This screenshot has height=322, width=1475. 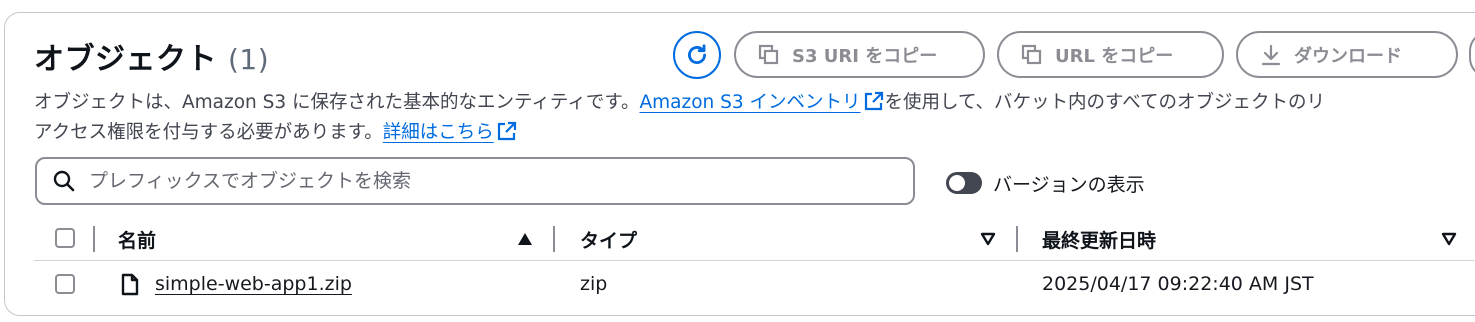 I want to click on download-label: ダウンロード, so click(x=1348, y=56).